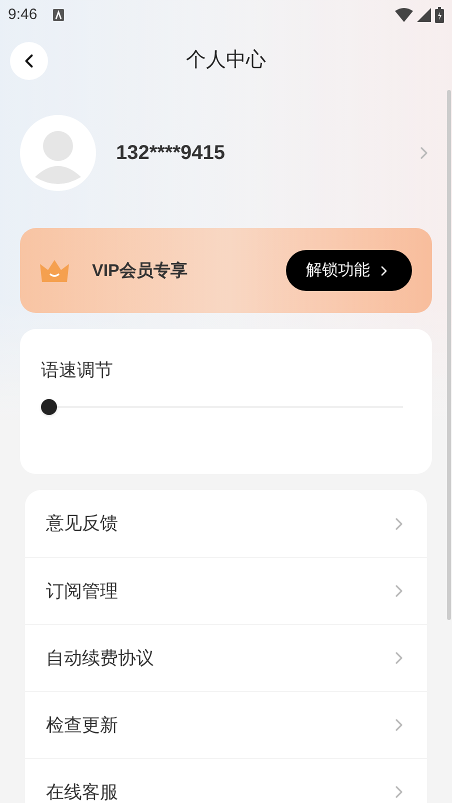 This screenshot has width=452, height=803. What do you see at coordinates (49, 407) in the screenshot?
I see `slider-thumb` at bounding box center [49, 407].